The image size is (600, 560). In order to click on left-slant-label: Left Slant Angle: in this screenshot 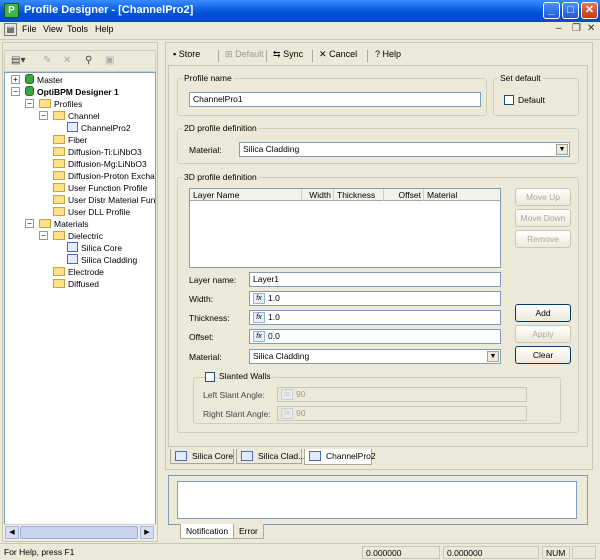, I will do `click(234, 395)`.